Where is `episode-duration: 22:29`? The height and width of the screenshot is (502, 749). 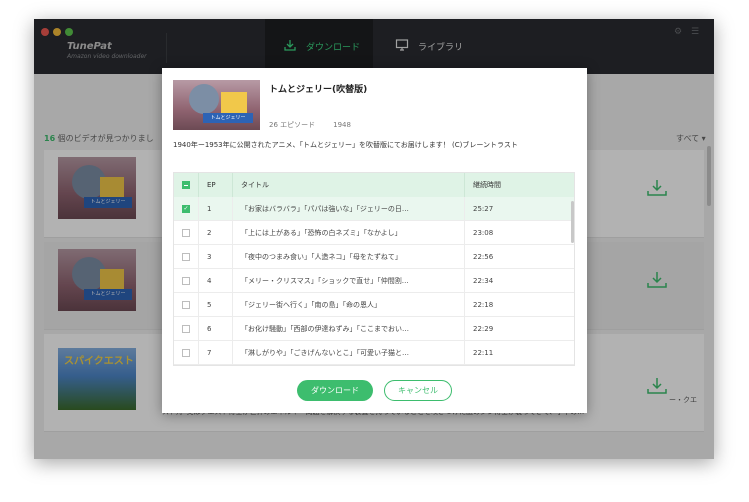 episode-duration: 22:29 is located at coordinates (512, 328).